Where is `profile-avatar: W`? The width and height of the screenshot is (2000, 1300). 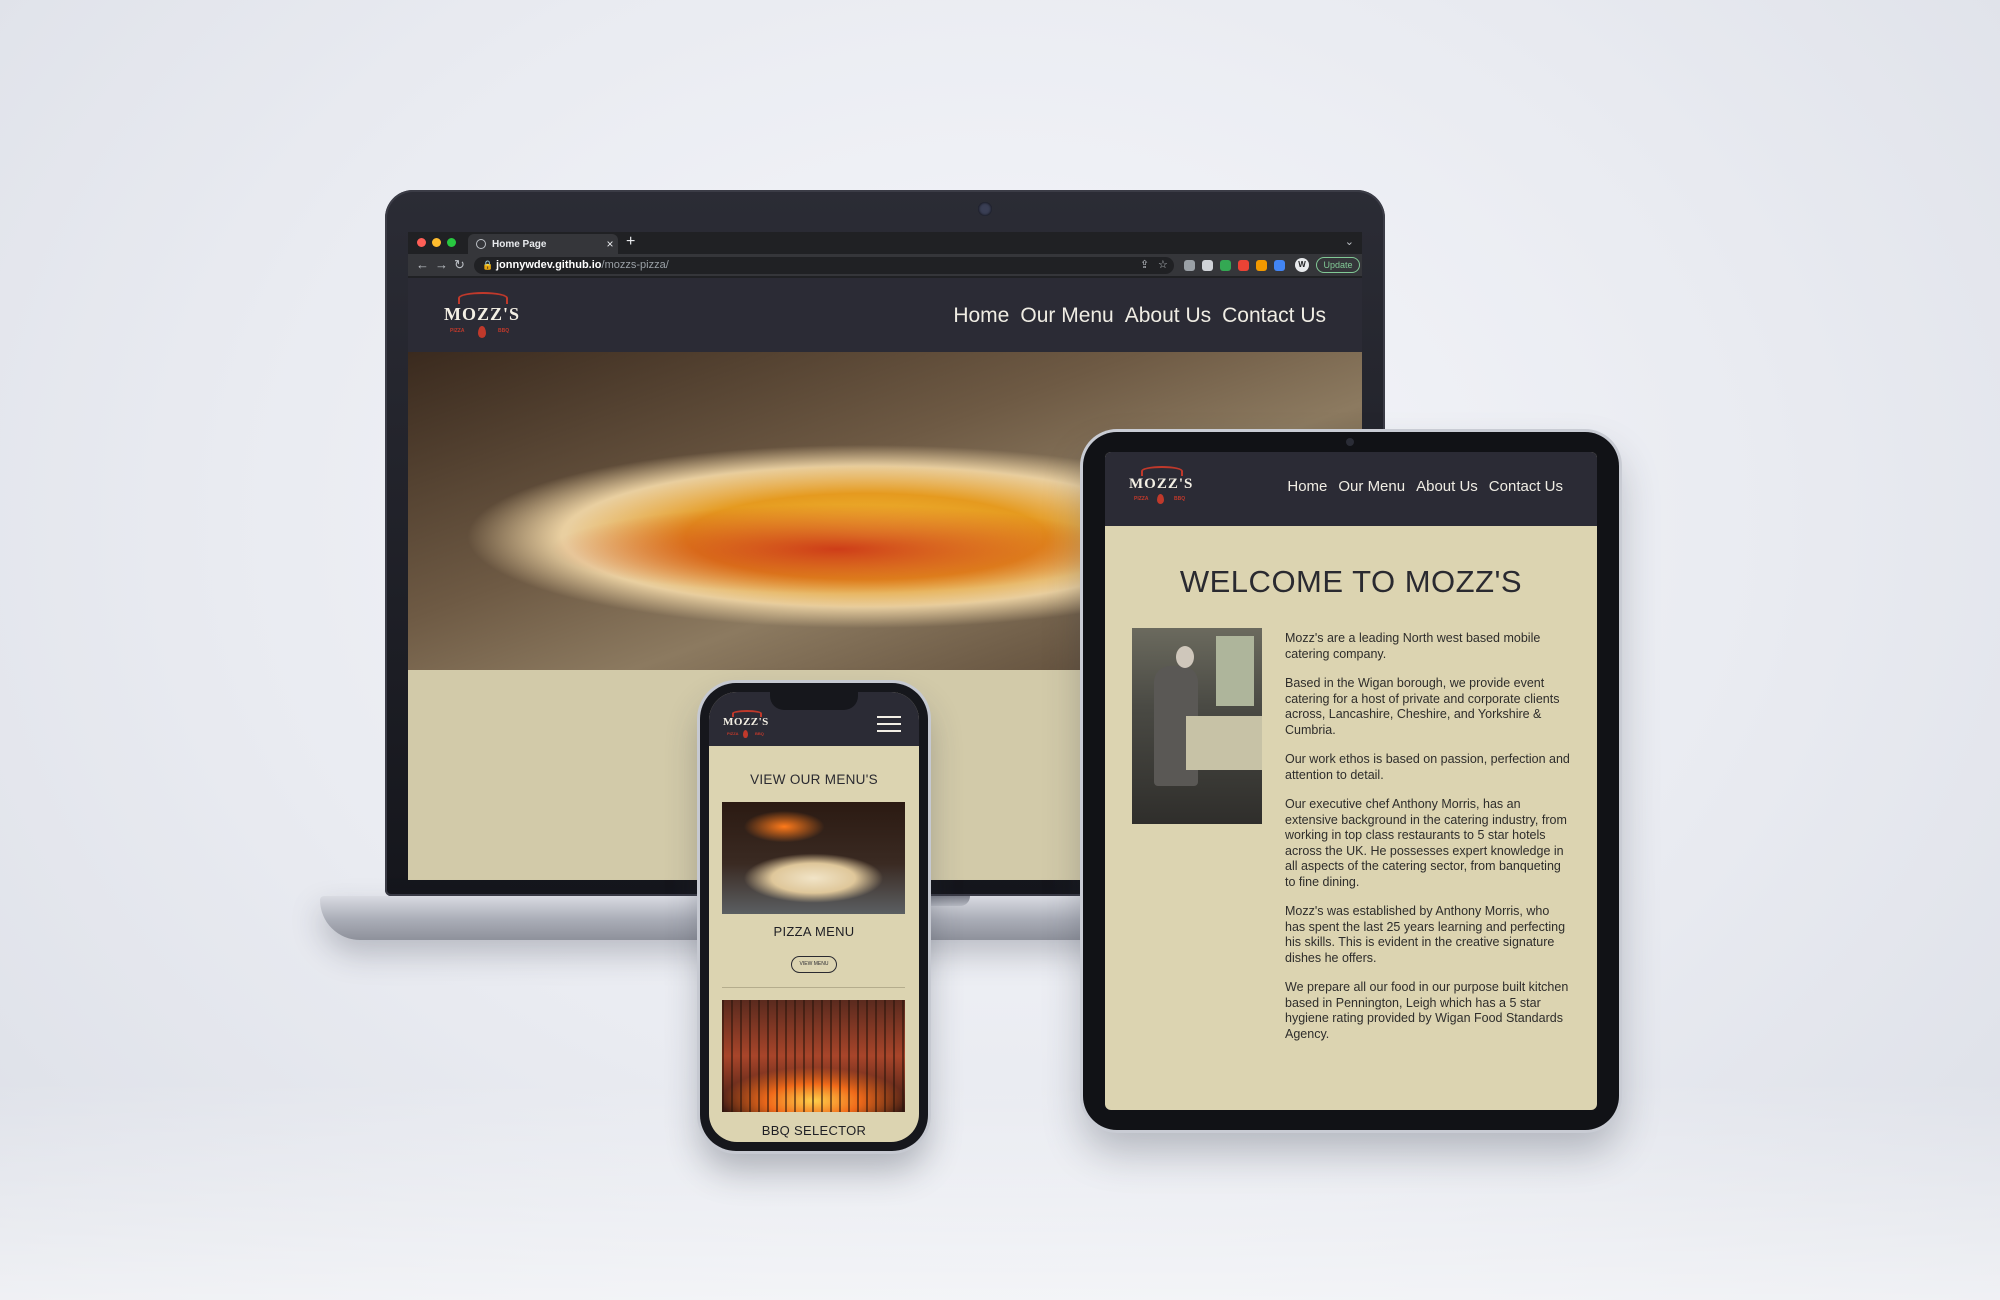
profile-avatar: W is located at coordinates (1302, 265).